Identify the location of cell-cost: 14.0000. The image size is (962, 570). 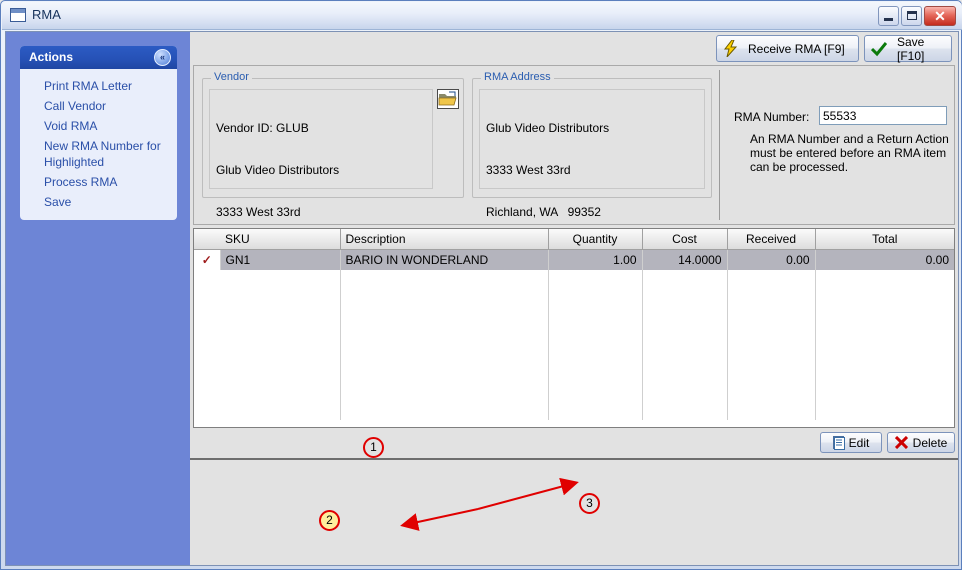
(685, 259).